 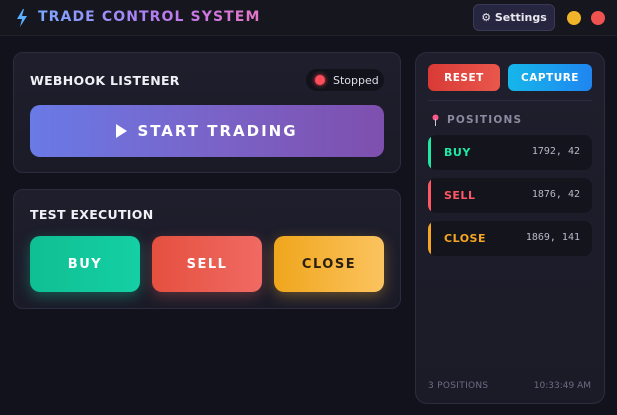 I want to click on capture-button: CAPTURE, so click(x=550, y=77).